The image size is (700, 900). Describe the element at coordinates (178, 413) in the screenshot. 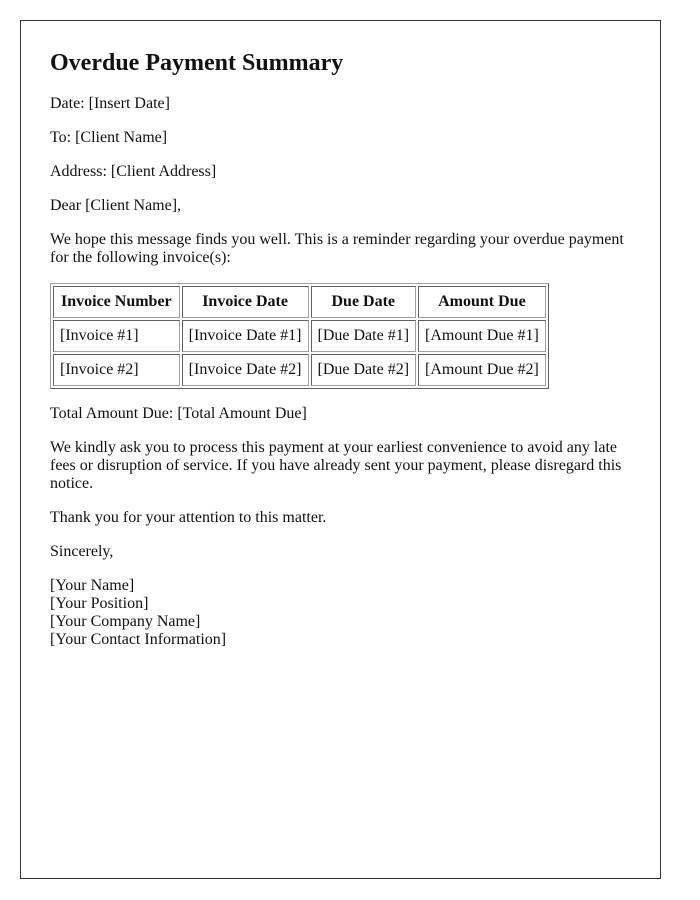

I see `total-amount-line: Total Amount Due: [Total Amount Due]` at that location.